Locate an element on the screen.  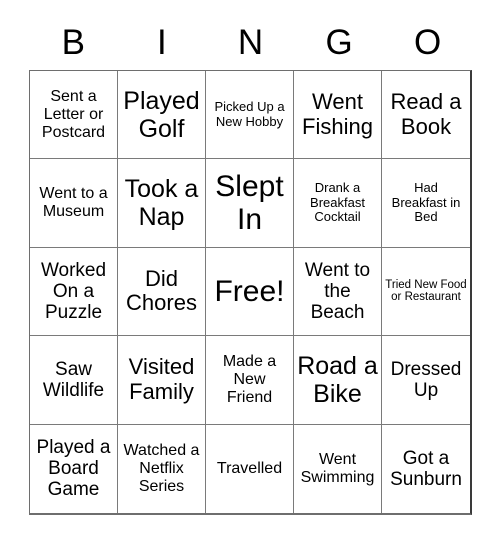
bingo-cell-label: Made a New Friend is located at coordinates (249, 379).